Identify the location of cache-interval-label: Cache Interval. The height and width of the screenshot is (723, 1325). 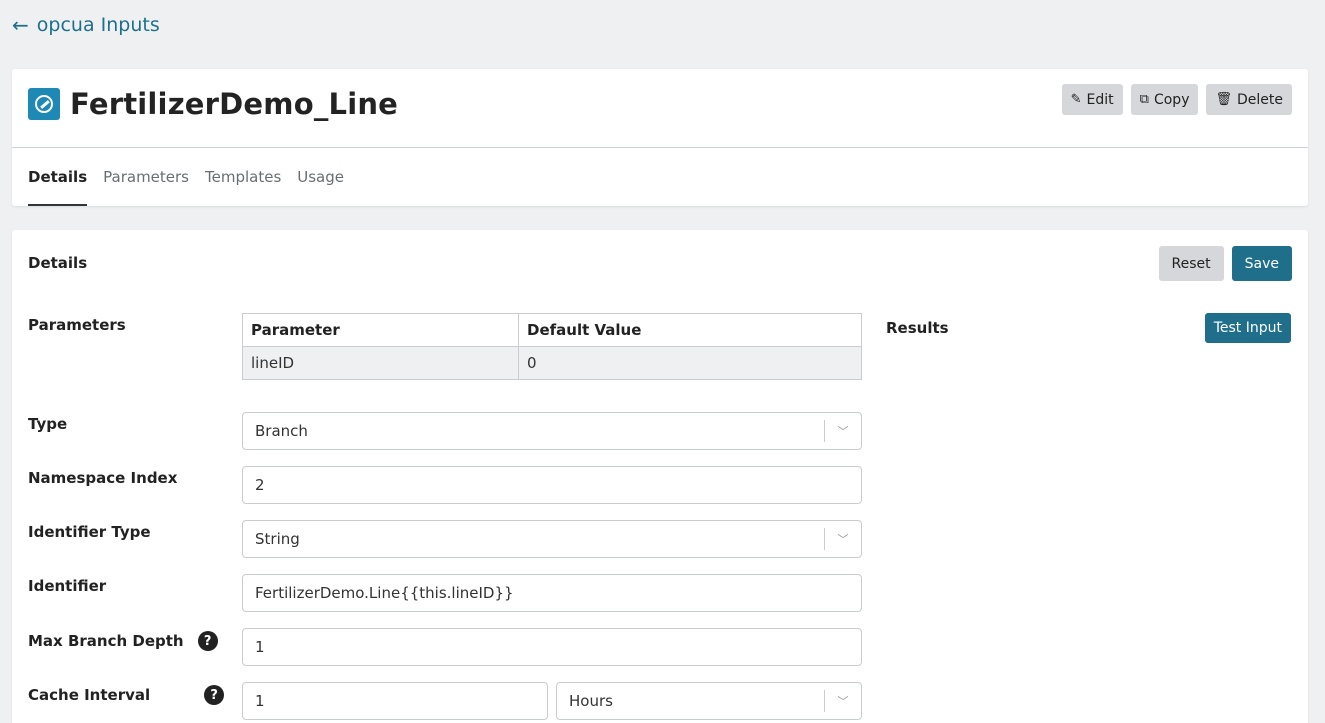
(89, 695).